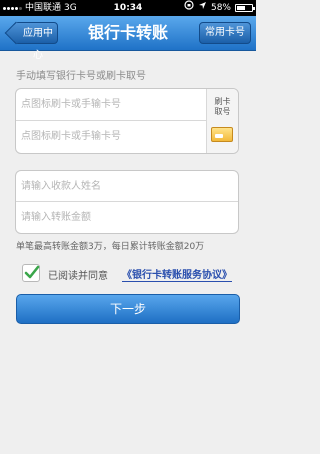 Image resolution: width=320 pixels, height=454 pixels. I want to click on checkmark-icon, so click(32, 272).